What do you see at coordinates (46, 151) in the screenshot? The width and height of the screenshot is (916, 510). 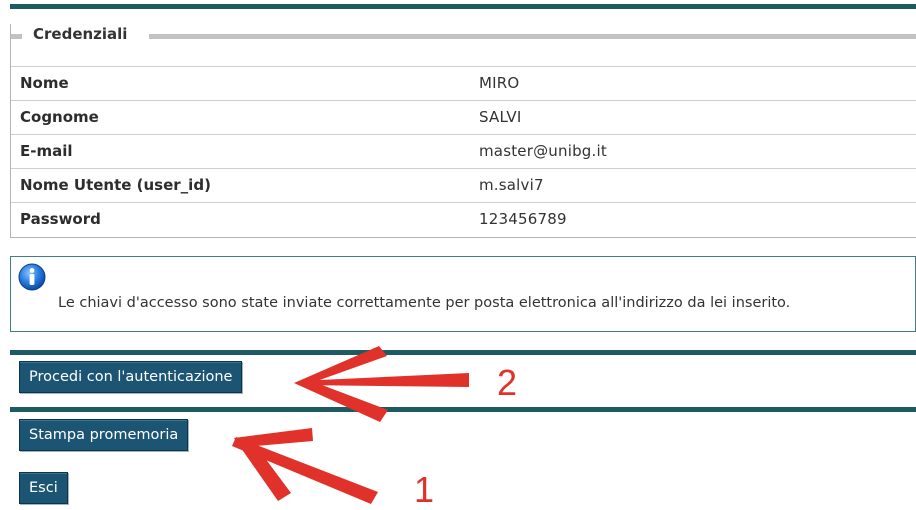 I see `field-label-email: E-mail` at bounding box center [46, 151].